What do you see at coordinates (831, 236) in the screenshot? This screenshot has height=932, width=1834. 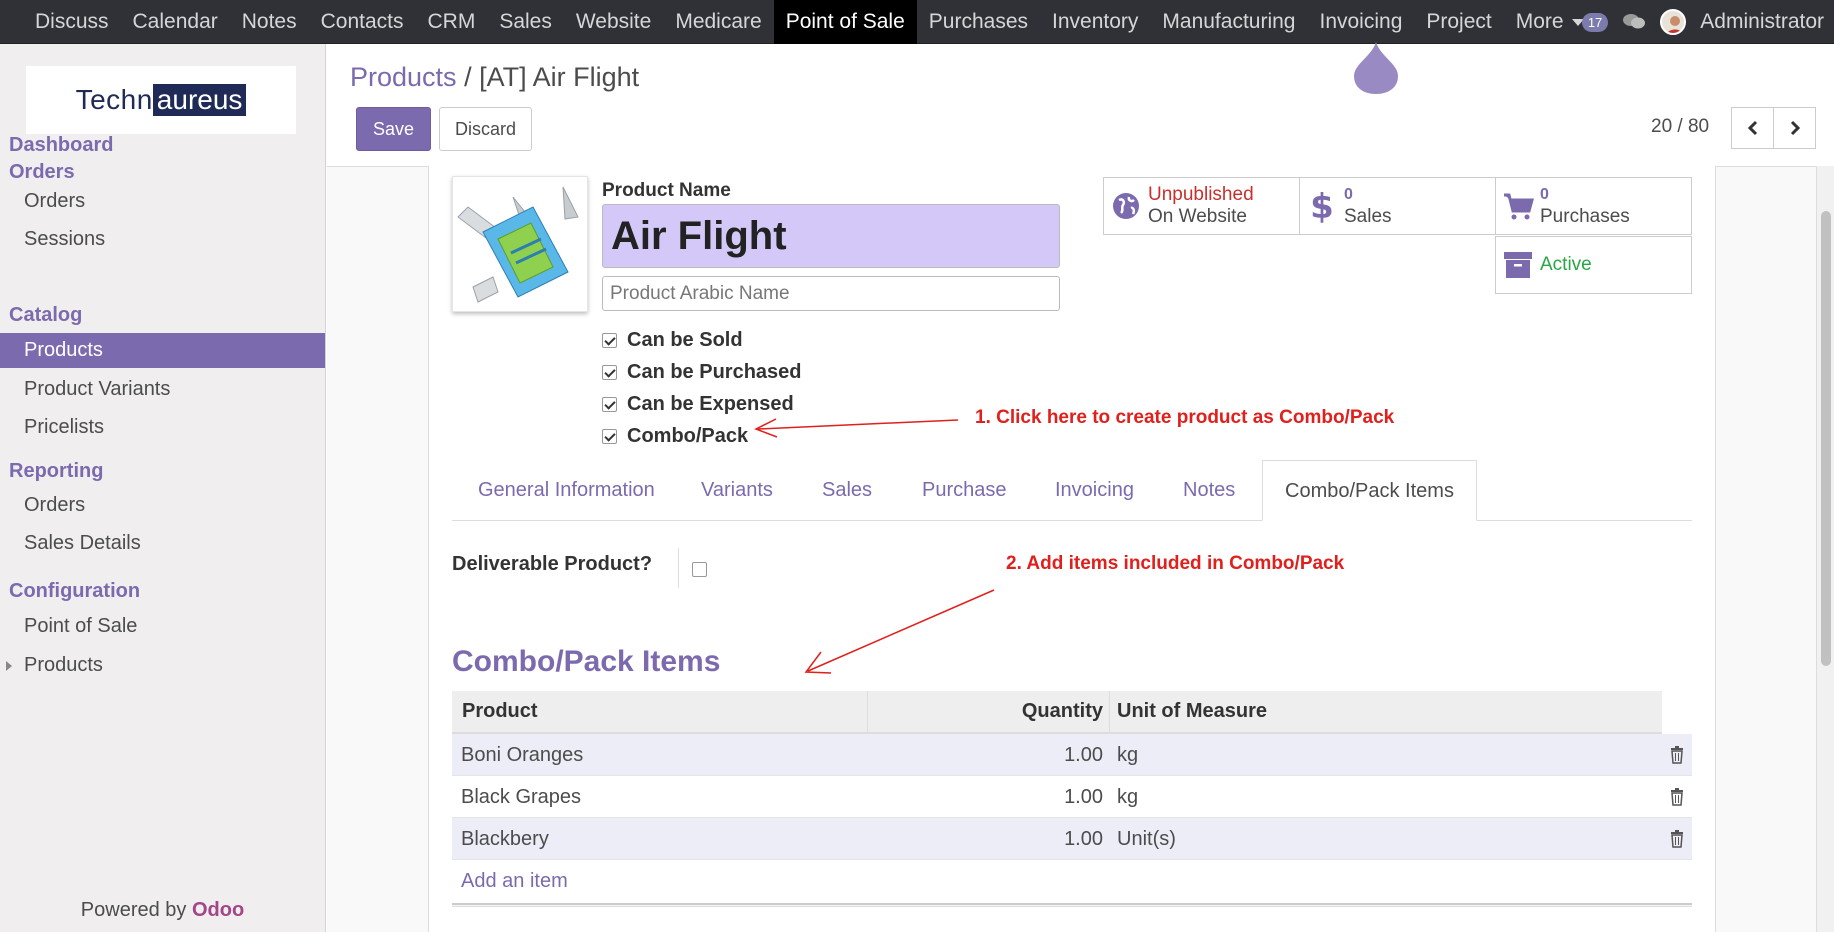 I see `product-name-input: Air Flight` at bounding box center [831, 236].